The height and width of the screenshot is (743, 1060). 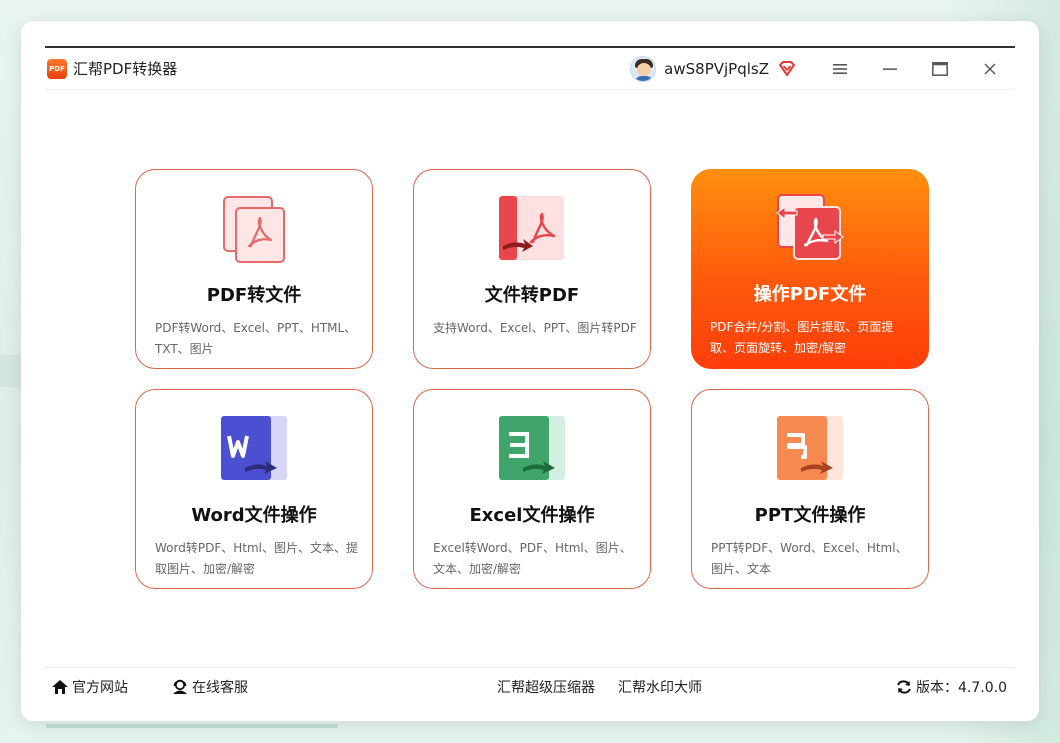 I want to click on word-icon, so click(x=254, y=448).